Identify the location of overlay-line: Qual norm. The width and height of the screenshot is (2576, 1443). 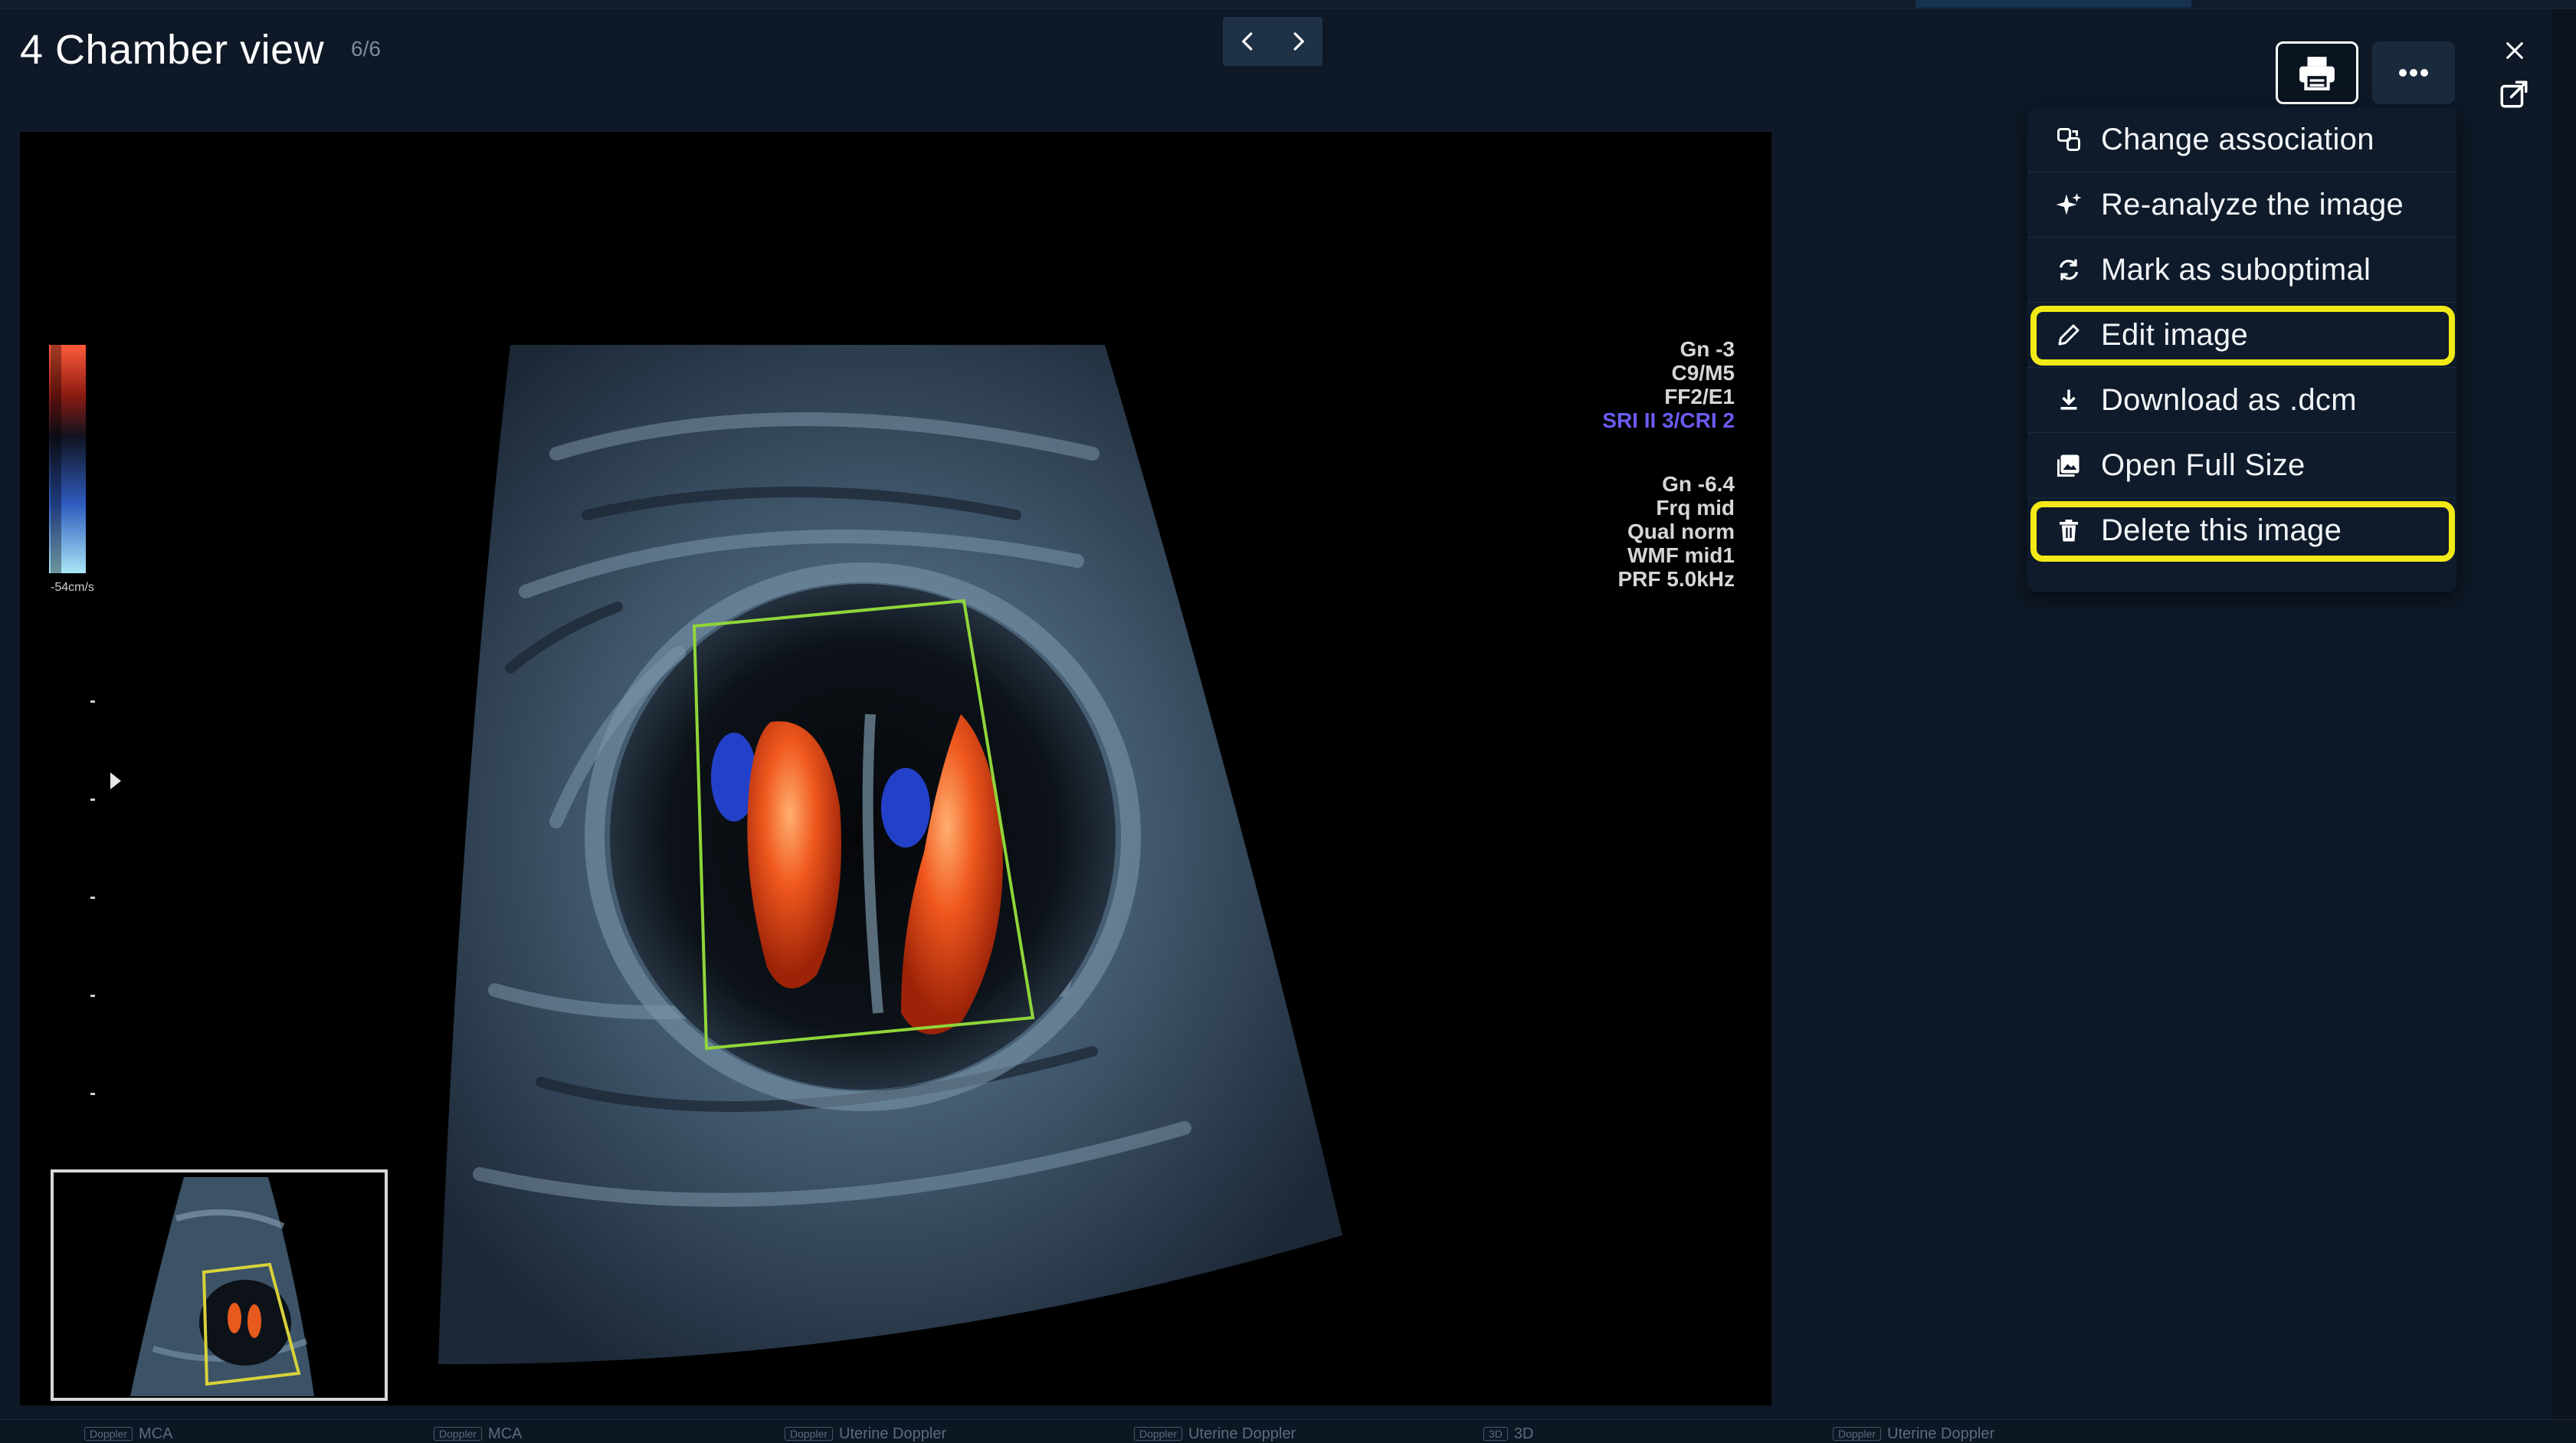
(1681, 531).